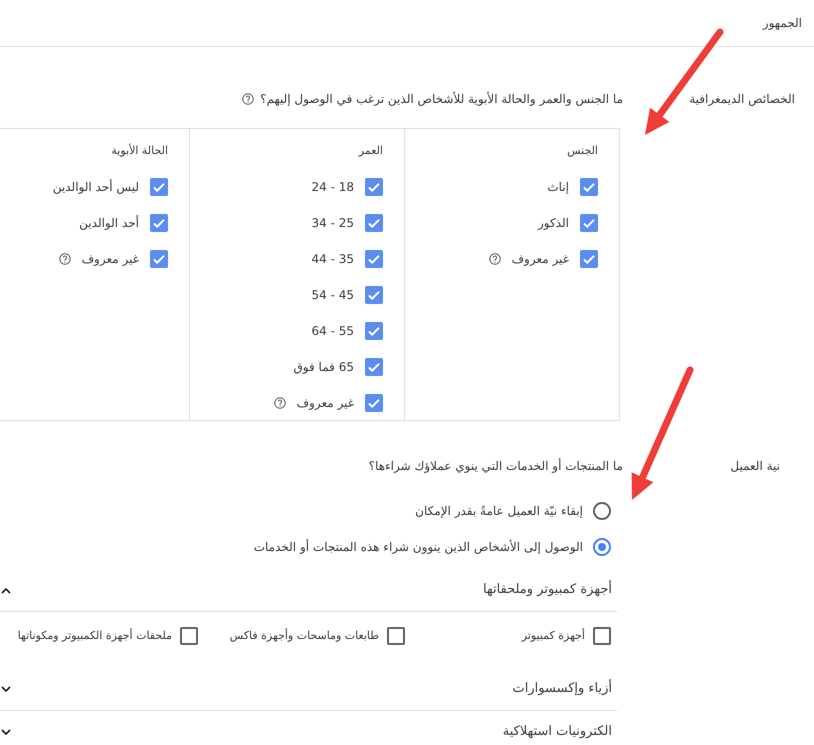  I want to click on question-text: ما الجنس والعمر والحالة الأبوية للأشخاص الذين ترغب في الوصول إليهم؟, so click(441, 99).